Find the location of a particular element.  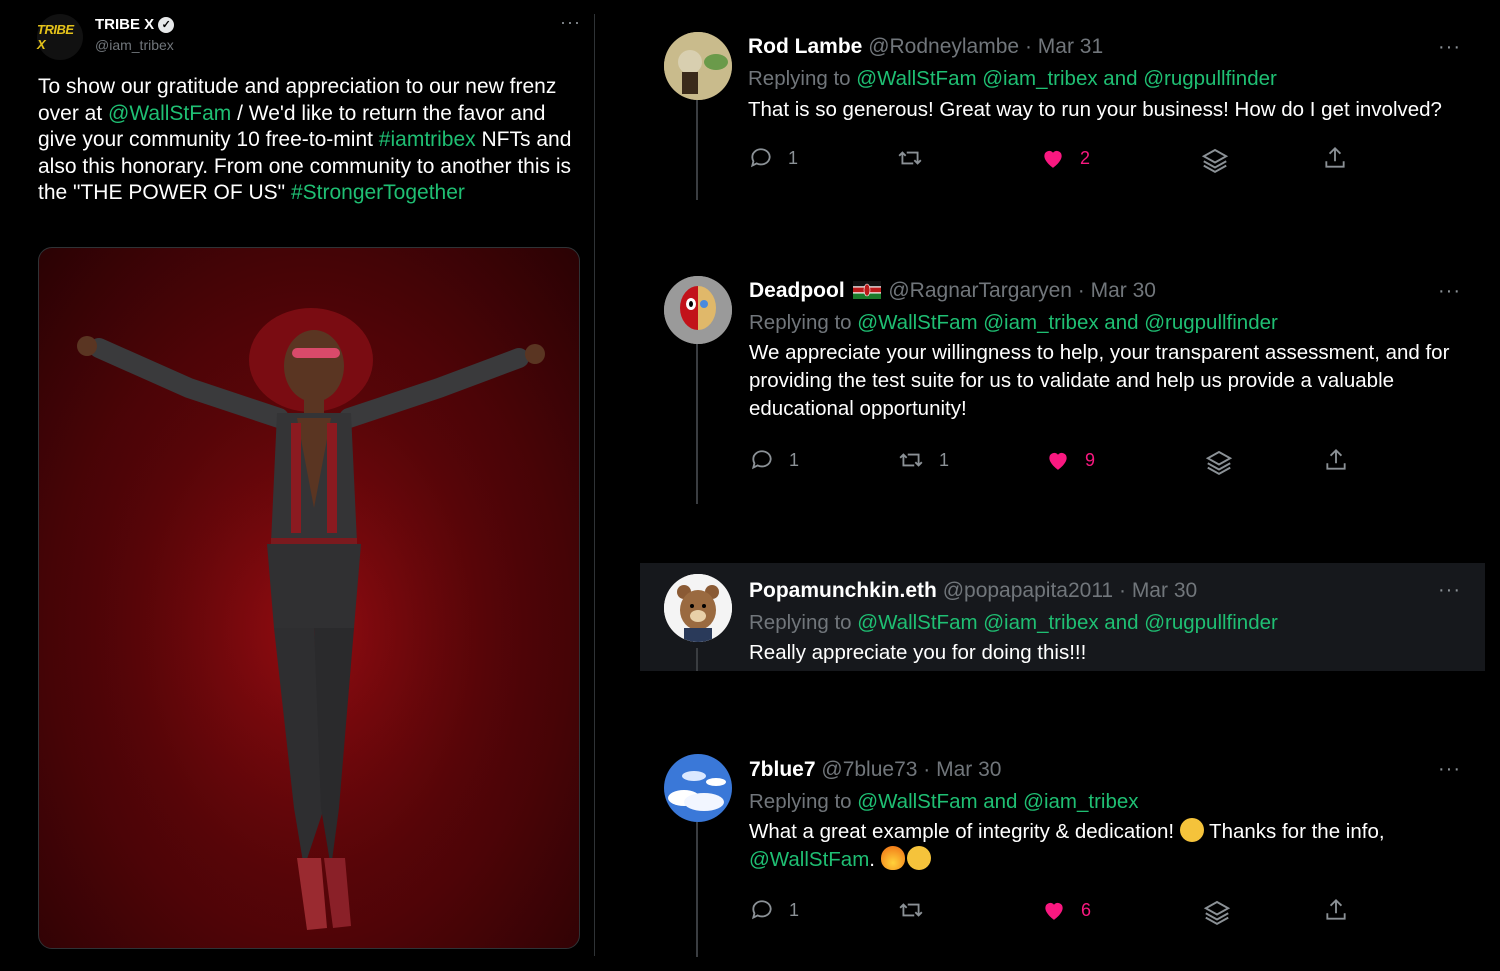

reply-text: Really appreciate you for doing this!!! is located at coordinates (918, 652).